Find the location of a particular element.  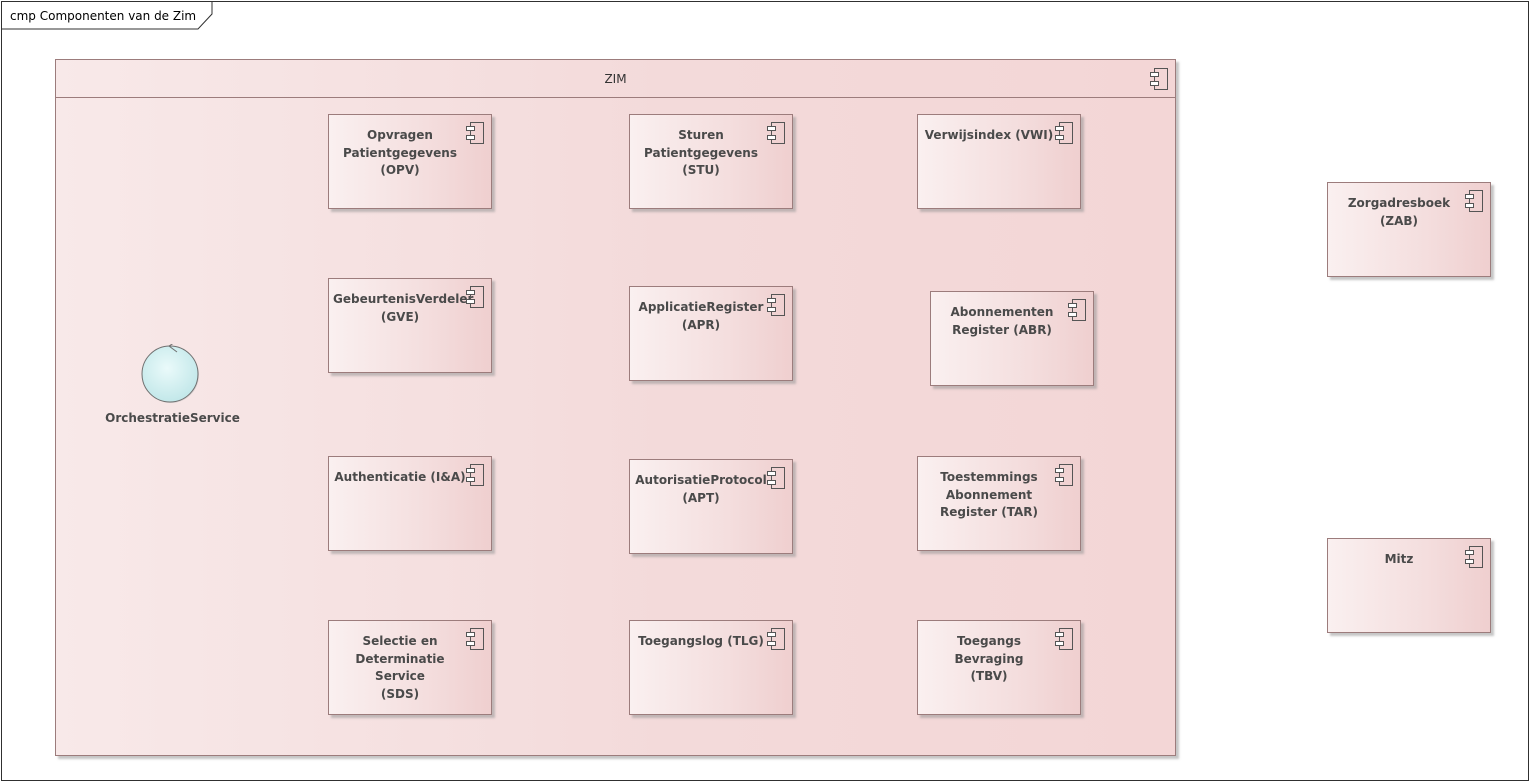

zim-container-header: ZIM is located at coordinates (615, 79).